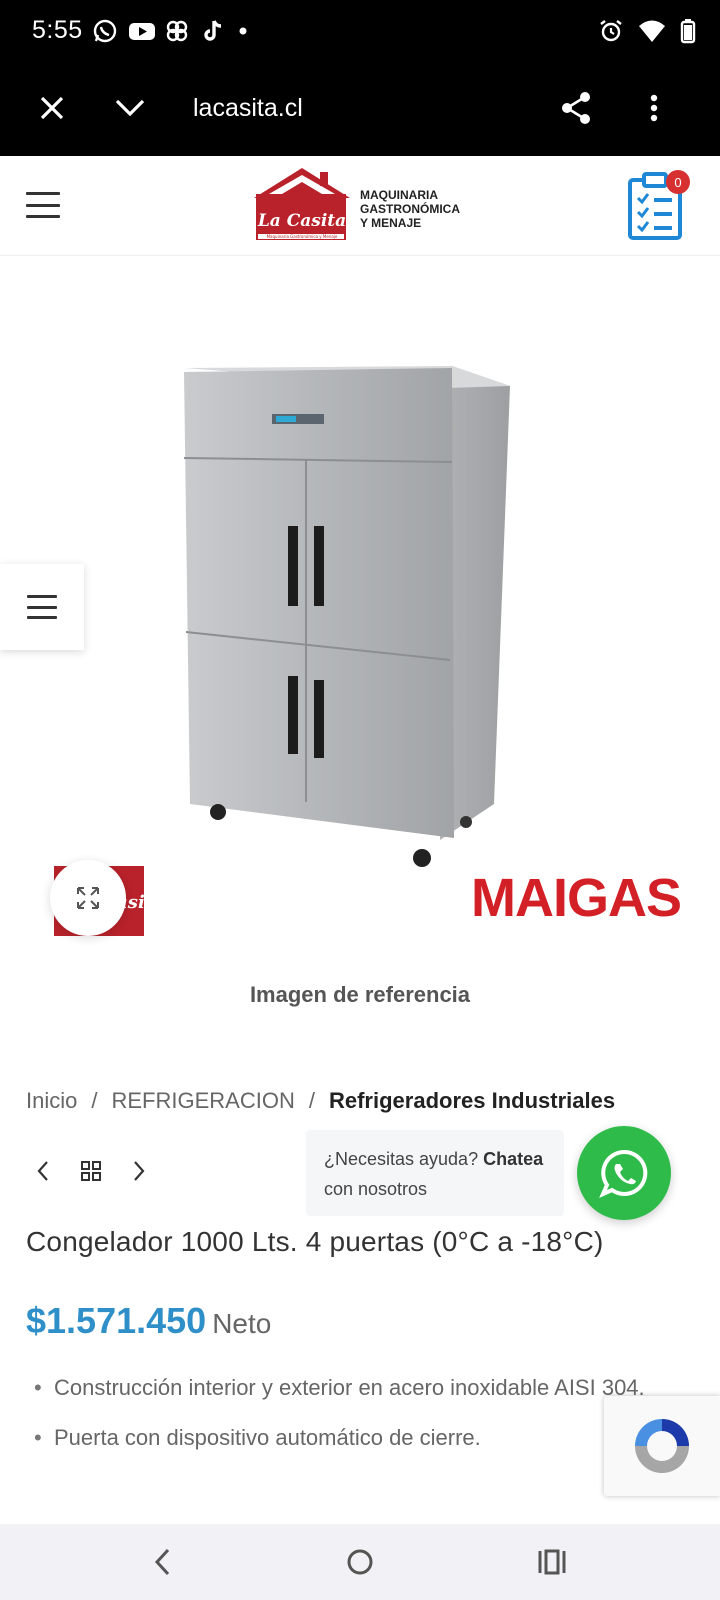 The height and width of the screenshot is (1600, 720). What do you see at coordinates (242, 1323) in the screenshot?
I see `price-suffix: Neto` at bounding box center [242, 1323].